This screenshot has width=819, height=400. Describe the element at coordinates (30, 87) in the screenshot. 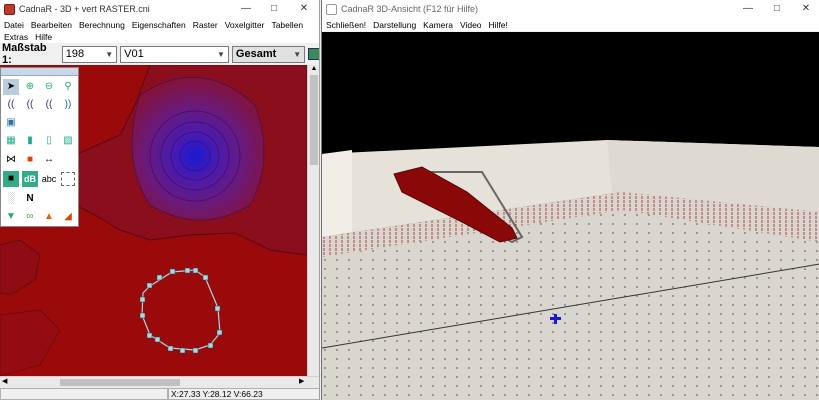

I see `zoom-in-icon: ⊕` at that location.